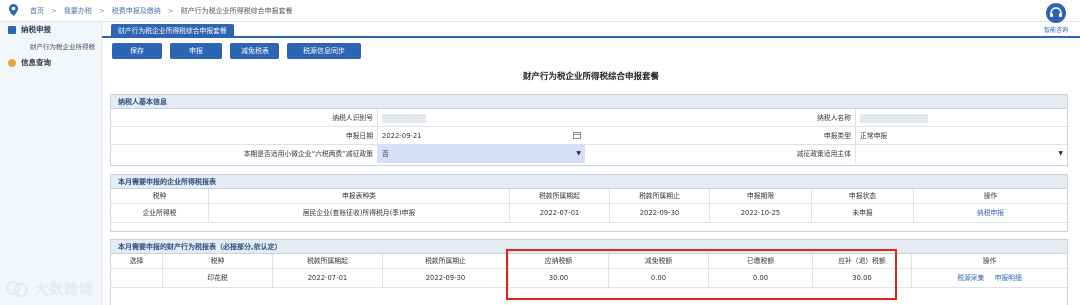 This screenshot has height=305, width=1080. Describe the element at coordinates (160, 213) in the screenshot. I see `table-cell: 企业所得税` at that location.